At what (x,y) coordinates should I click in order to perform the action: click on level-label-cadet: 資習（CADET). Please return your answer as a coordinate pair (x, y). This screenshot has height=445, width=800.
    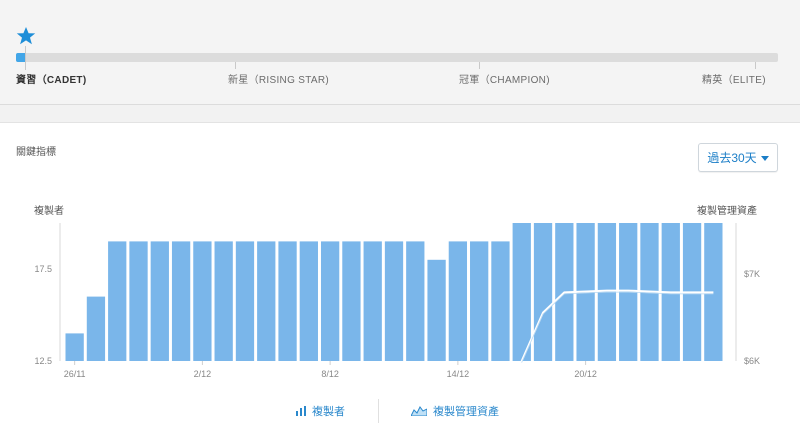
    Looking at the image, I should click on (51, 80).